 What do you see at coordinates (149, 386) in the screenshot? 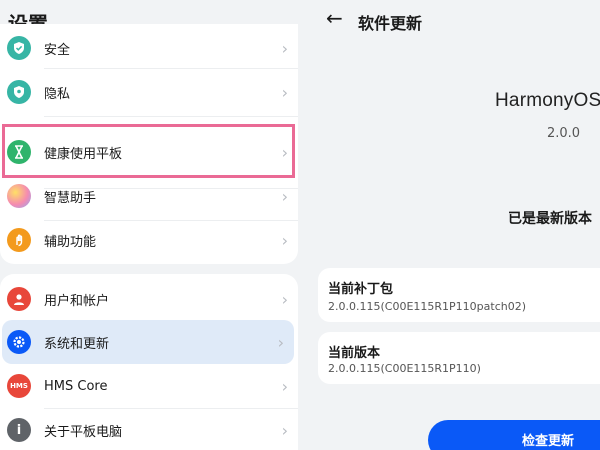
I see `settings-item-hms-core: HMS HMS Core ›` at bounding box center [149, 386].